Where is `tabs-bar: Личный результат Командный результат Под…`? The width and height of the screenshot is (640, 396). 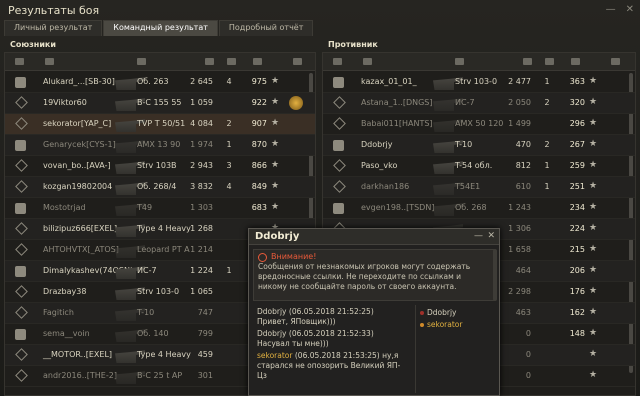
tabs-bar: Личный результат Командный результат Под… is located at coordinates (159, 28).